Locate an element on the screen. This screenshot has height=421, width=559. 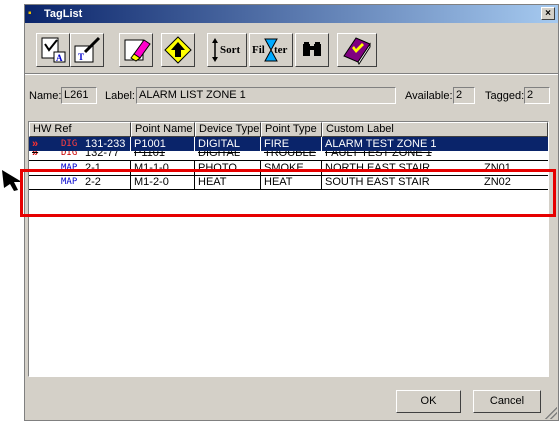
tag-edit-icon: T is located at coordinates (87, 49).